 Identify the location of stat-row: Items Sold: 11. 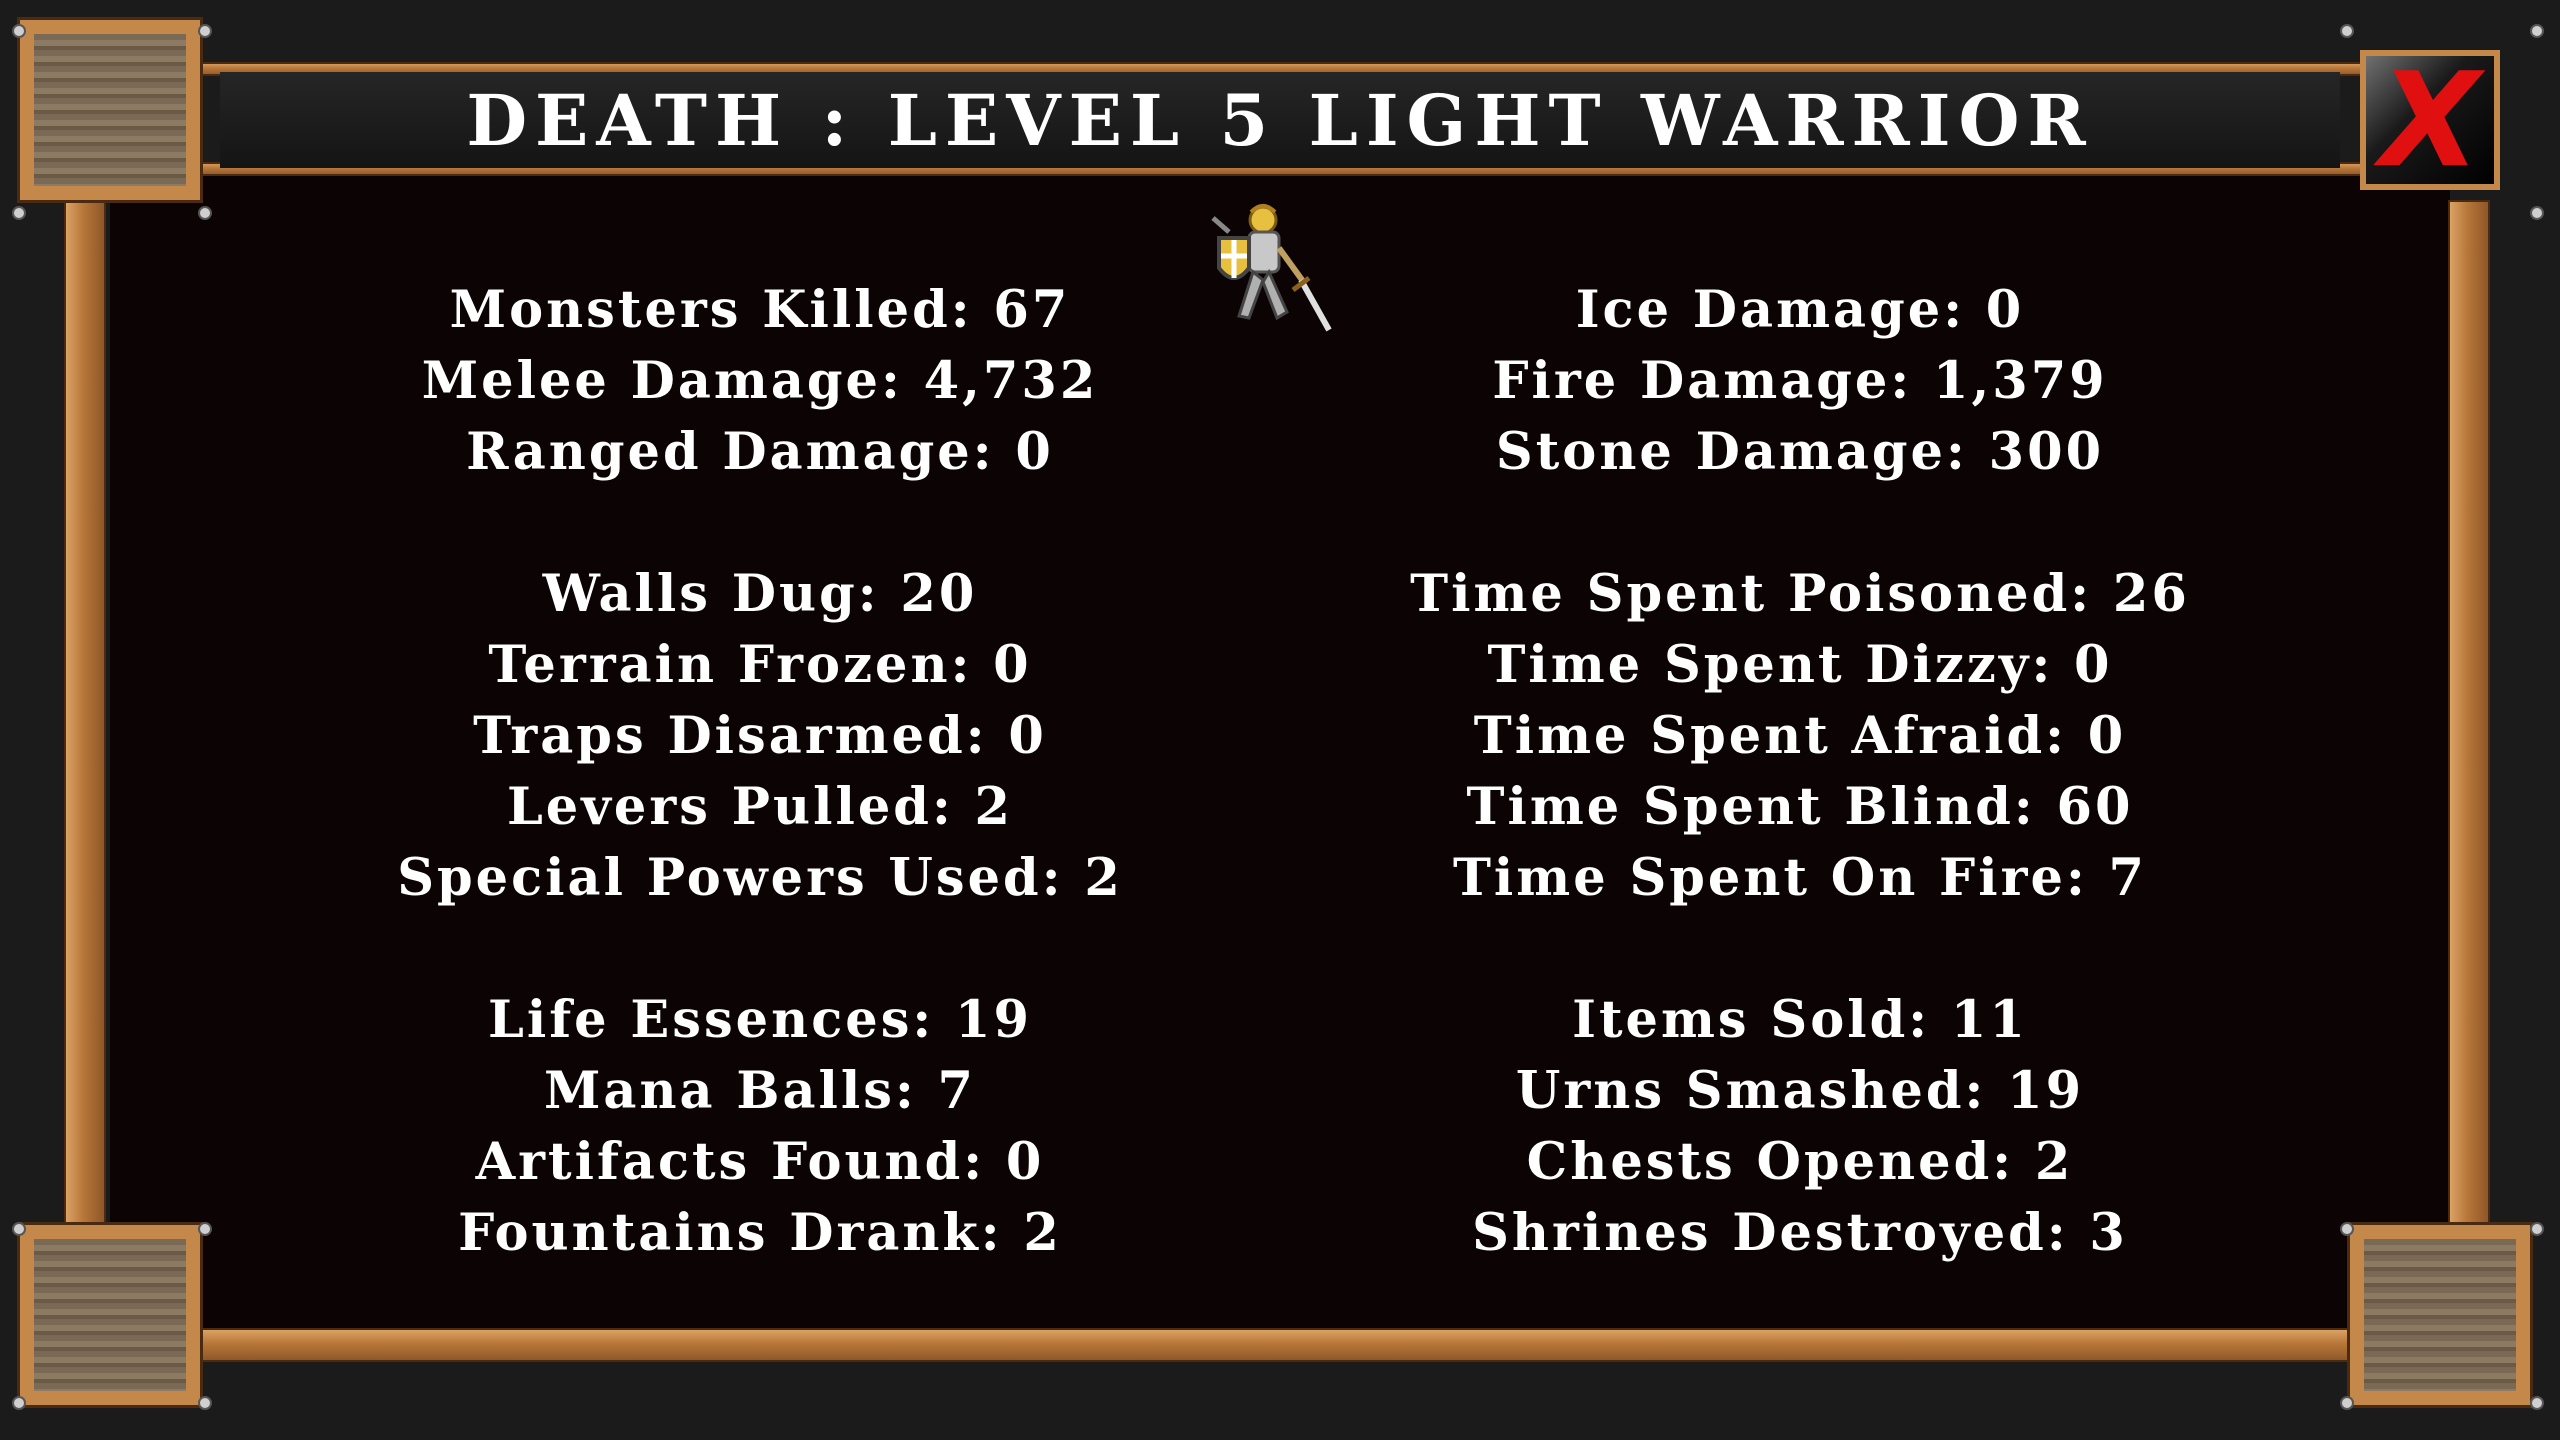
(1800, 1020).